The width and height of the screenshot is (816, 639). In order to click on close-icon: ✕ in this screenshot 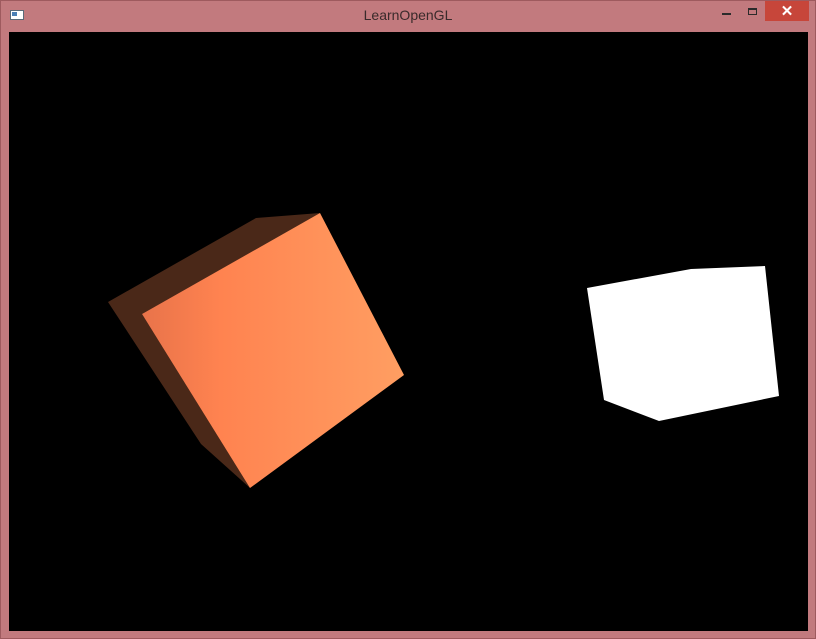, I will do `click(787, 11)`.